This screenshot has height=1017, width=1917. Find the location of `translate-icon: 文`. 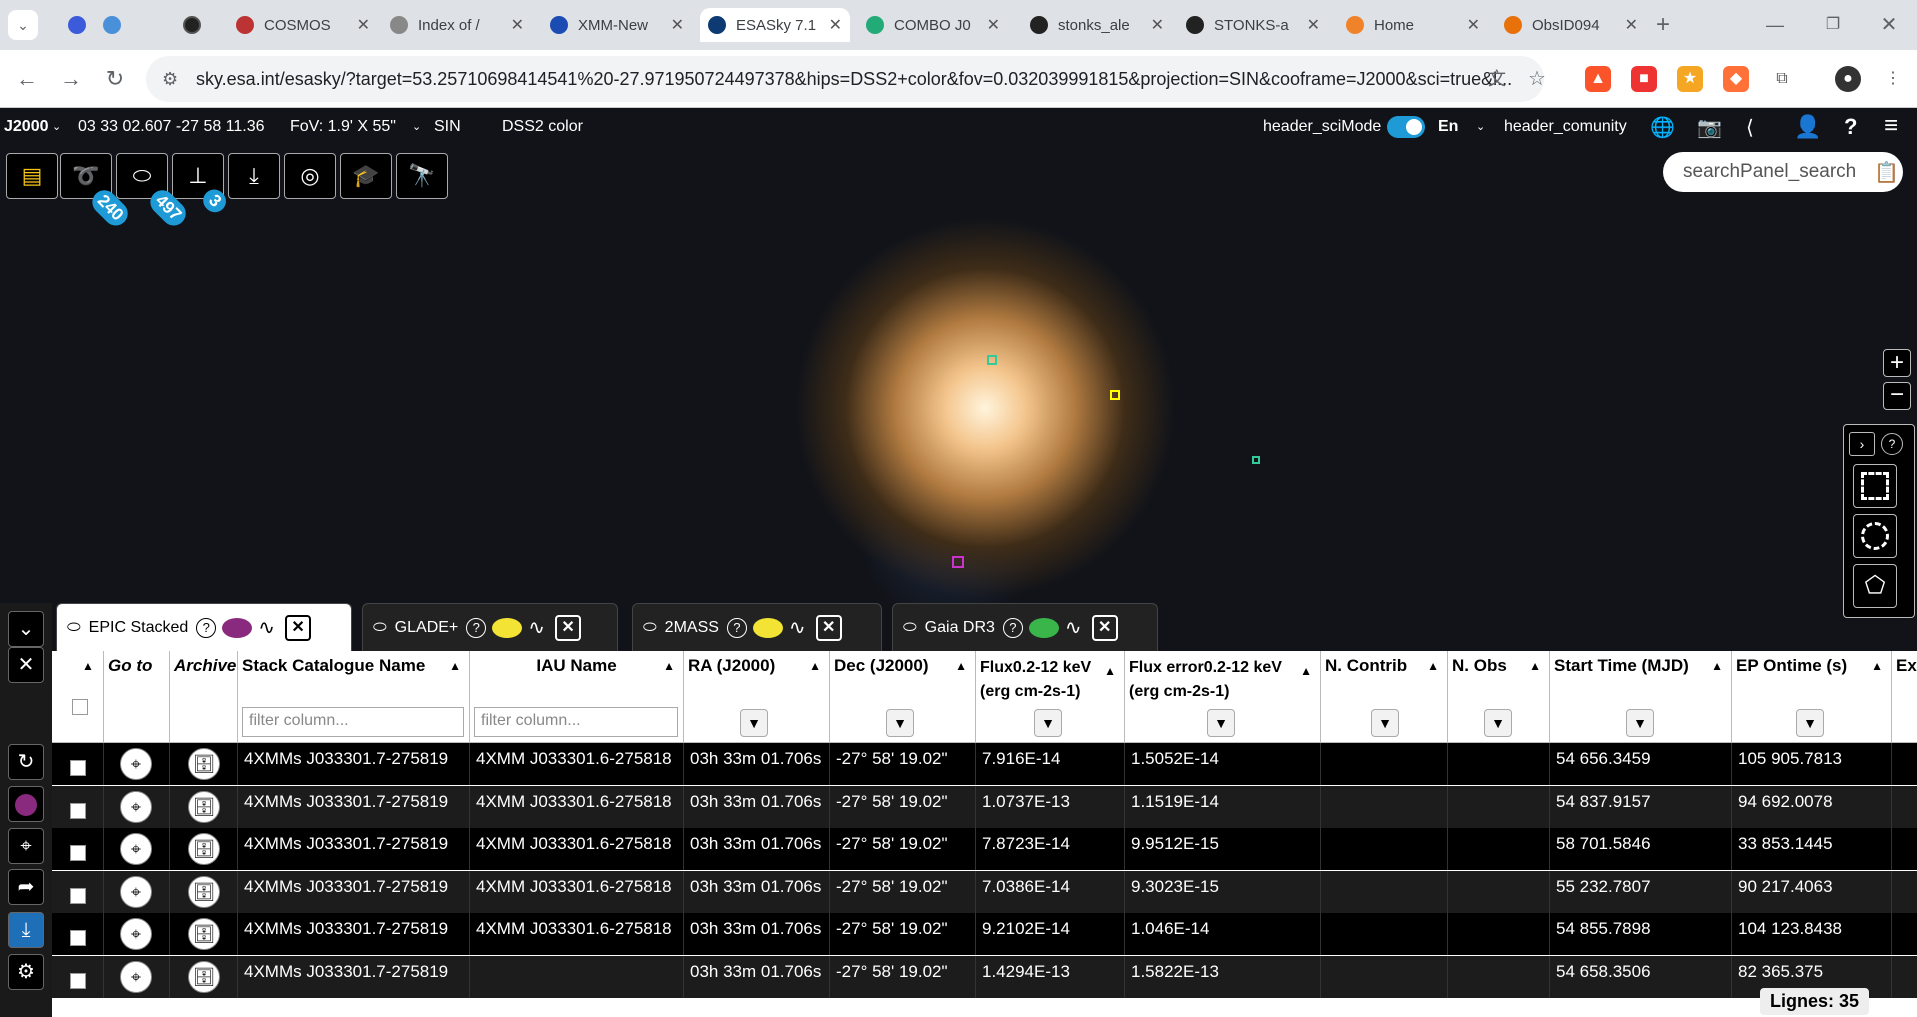

translate-icon: 文 is located at coordinates (1497, 79).